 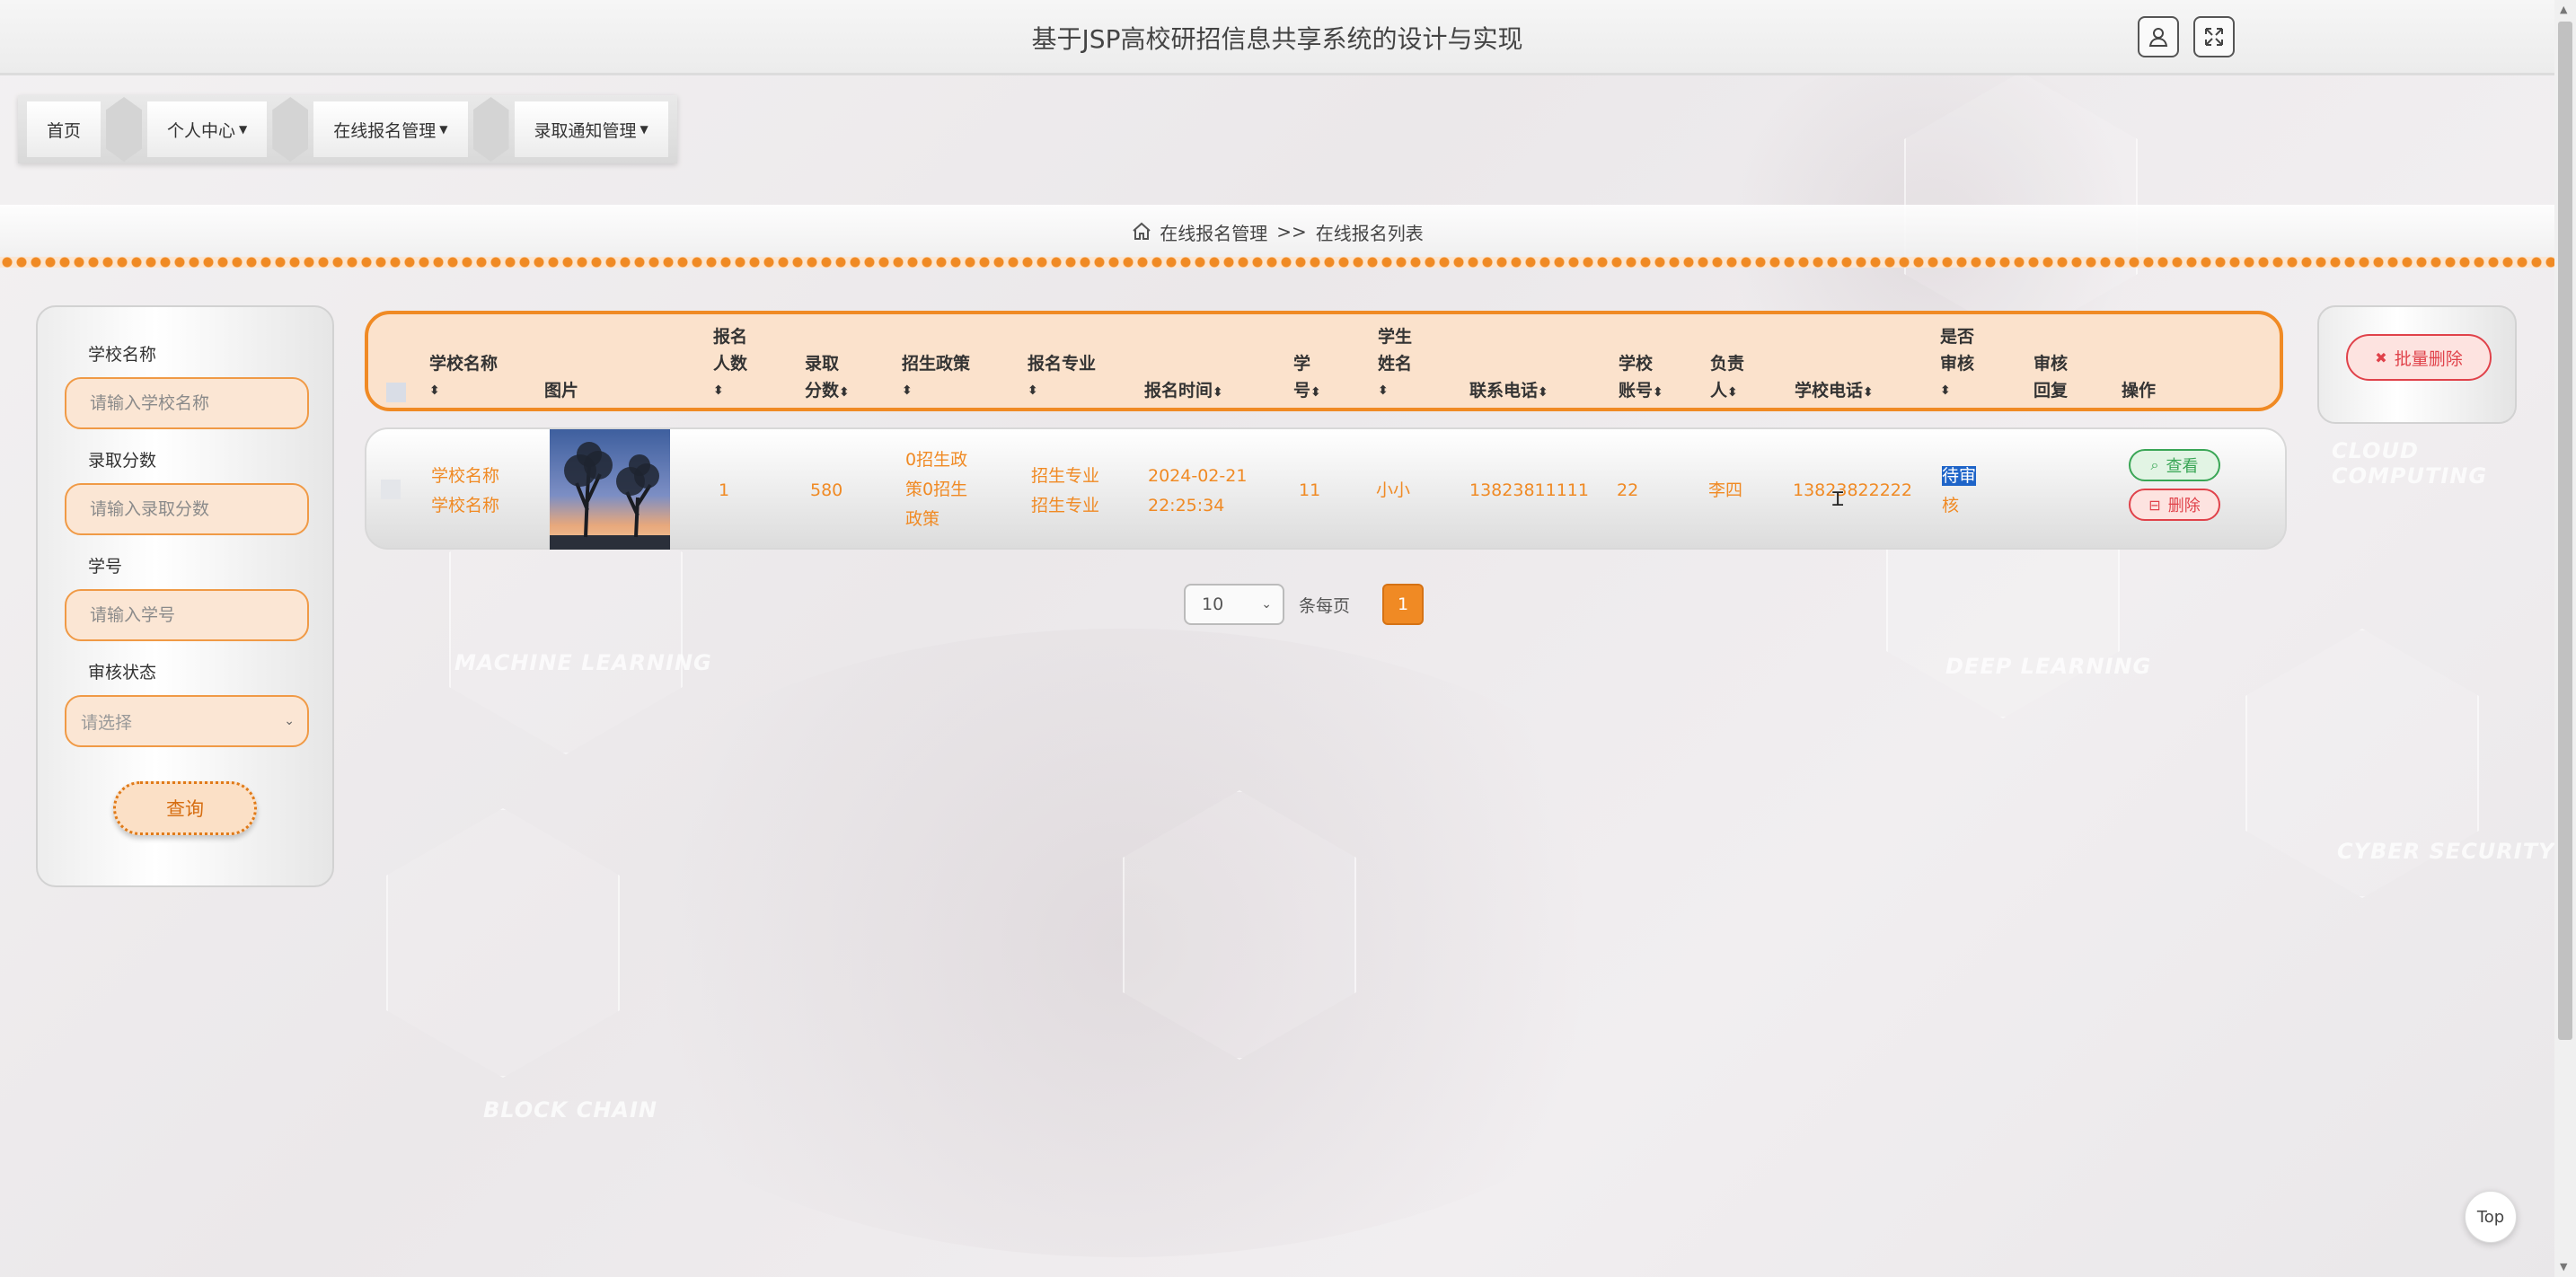 What do you see at coordinates (936, 490) in the screenshot?
I see `cell-policy: 0招生政 策0招生 政策` at bounding box center [936, 490].